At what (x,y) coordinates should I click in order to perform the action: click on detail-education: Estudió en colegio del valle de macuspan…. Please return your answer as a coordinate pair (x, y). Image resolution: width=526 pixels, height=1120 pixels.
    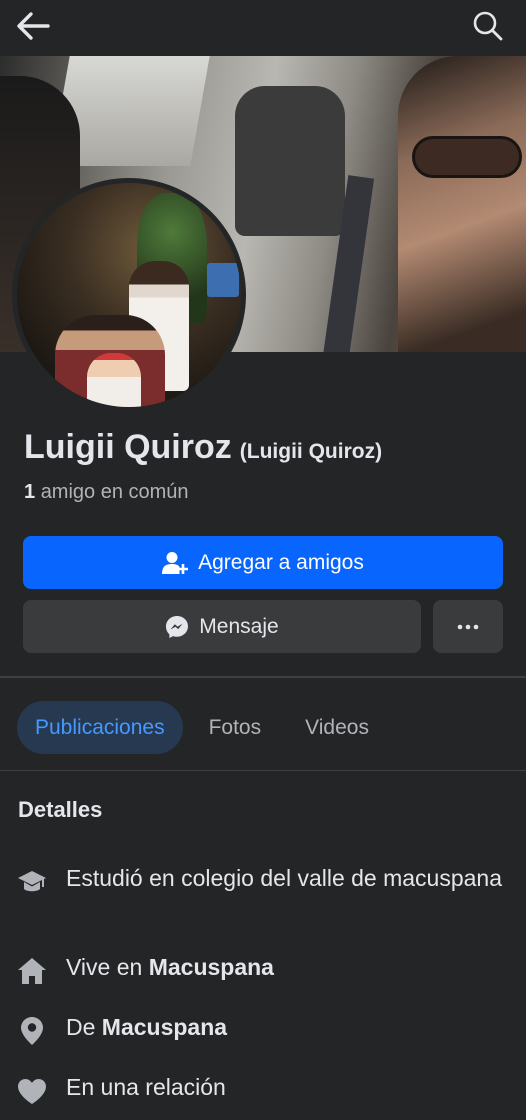
    Looking at the image, I should click on (266, 881).